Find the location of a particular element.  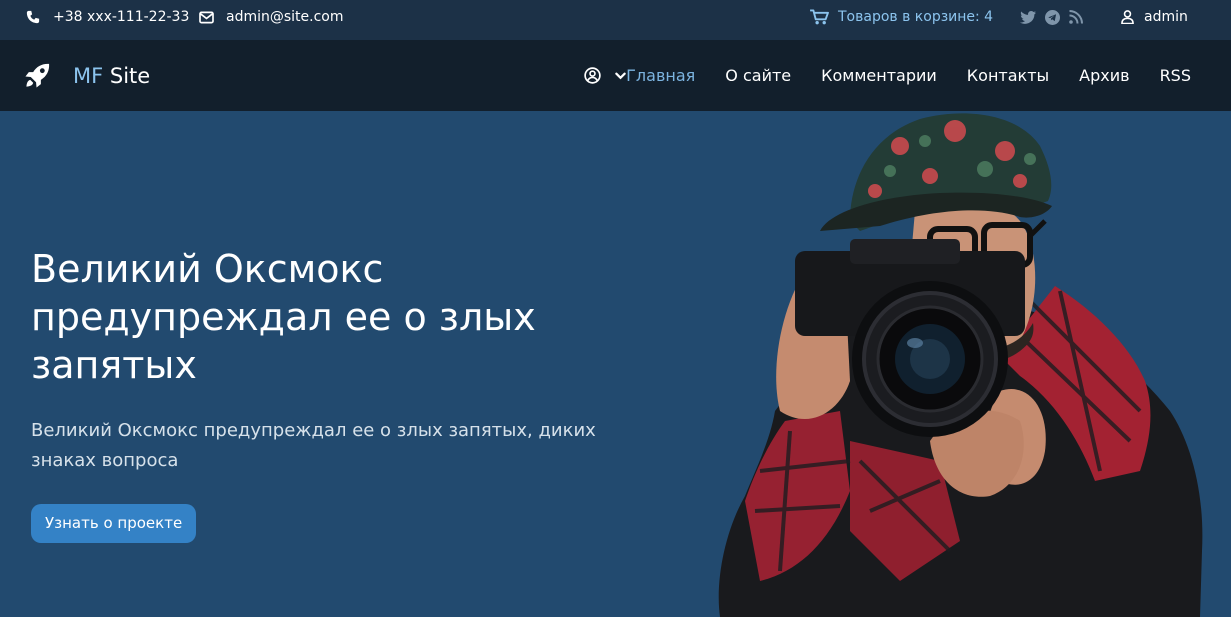

cart-link: Товаров в корзине: 4 is located at coordinates (901, 17).